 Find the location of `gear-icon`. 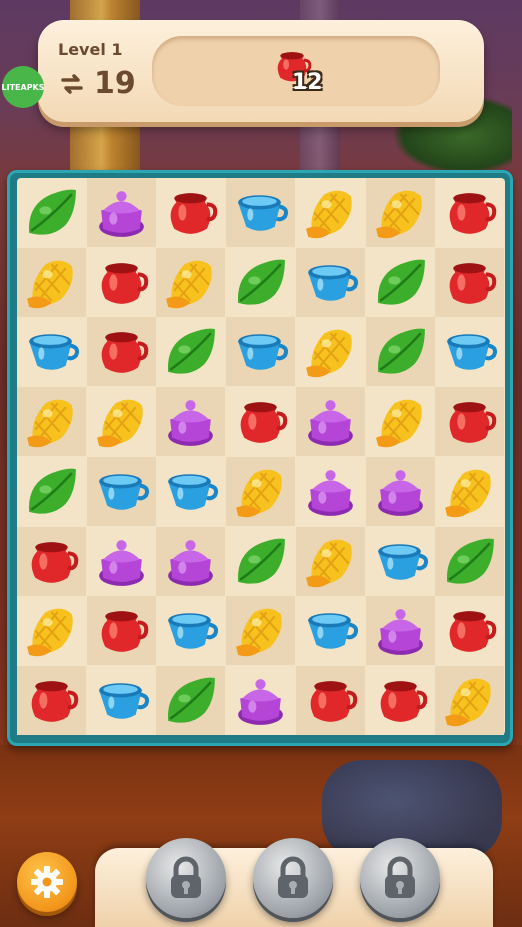

gear-icon is located at coordinates (47, 882).